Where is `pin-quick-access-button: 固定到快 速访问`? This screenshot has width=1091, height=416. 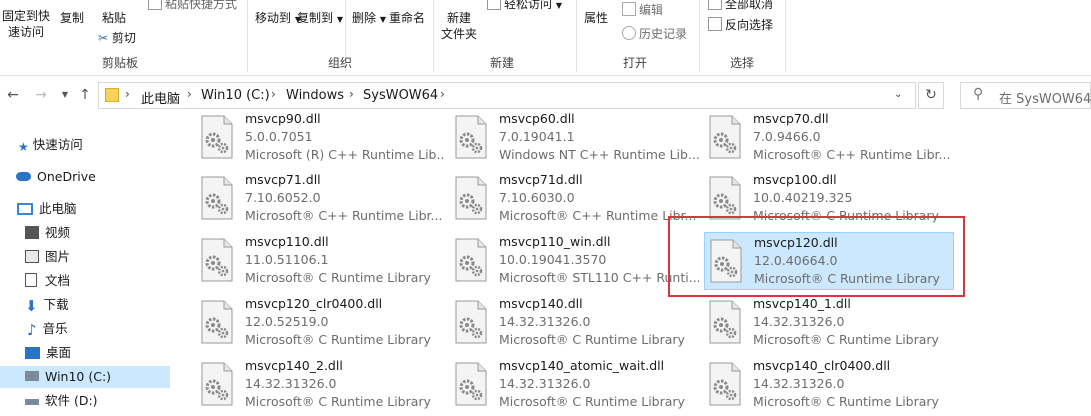 pin-quick-access-button: 固定到快 速访问 is located at coordinates (26, 24).